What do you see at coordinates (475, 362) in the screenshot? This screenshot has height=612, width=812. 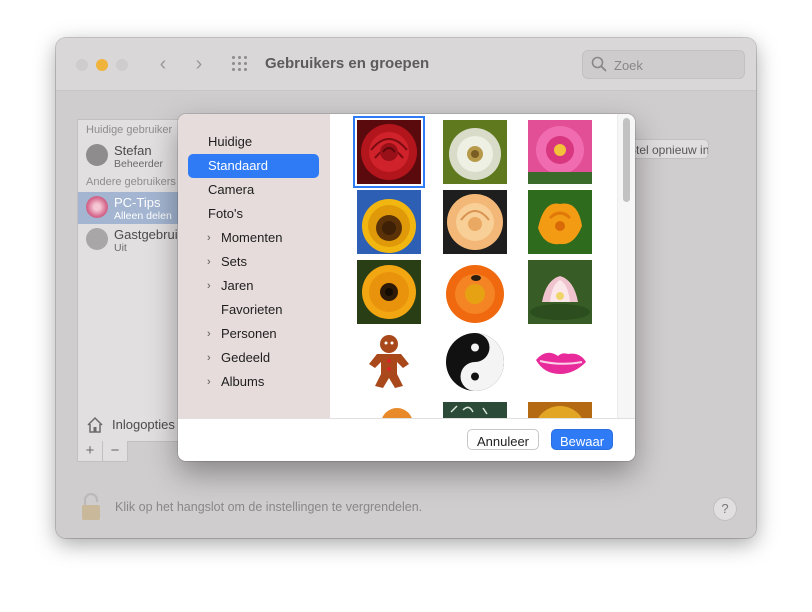 I see `yin-yang-picture` at bounding box center [475, 362].